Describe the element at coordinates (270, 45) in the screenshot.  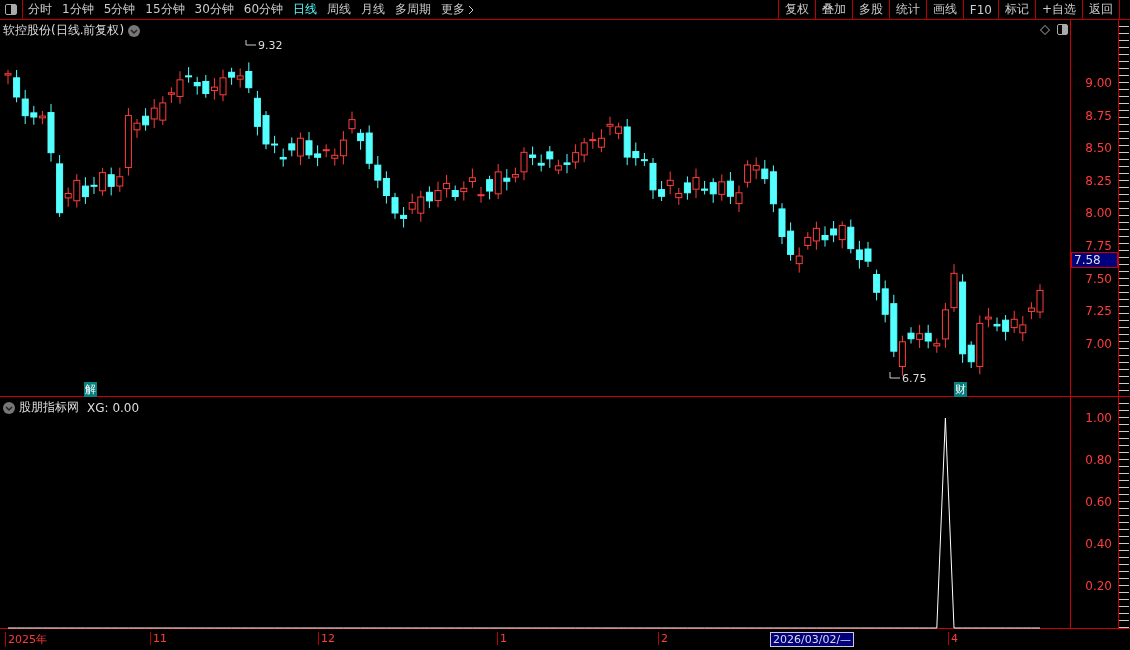
I see `high-price-label: 9.32` at that location.